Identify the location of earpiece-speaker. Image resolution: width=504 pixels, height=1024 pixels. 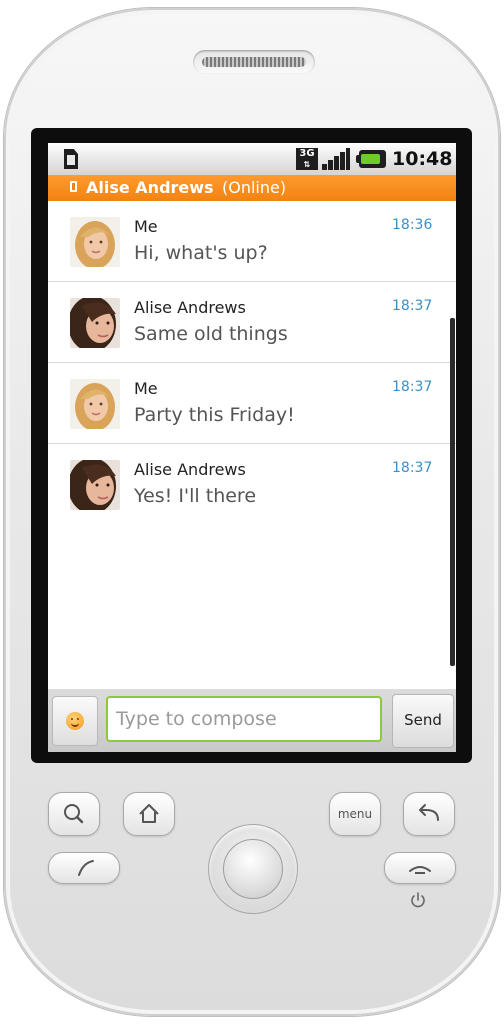
(254, 62).